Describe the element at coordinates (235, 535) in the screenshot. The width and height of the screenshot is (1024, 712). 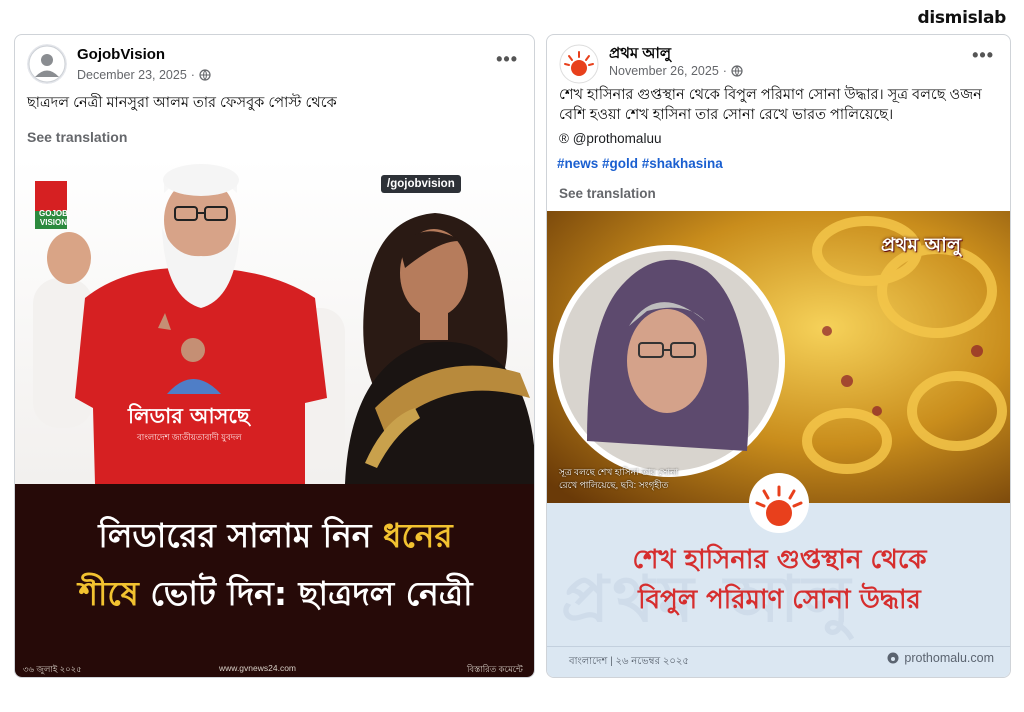
I see `headline-line-1-main: লিডারের সালাম নিন` at that location.